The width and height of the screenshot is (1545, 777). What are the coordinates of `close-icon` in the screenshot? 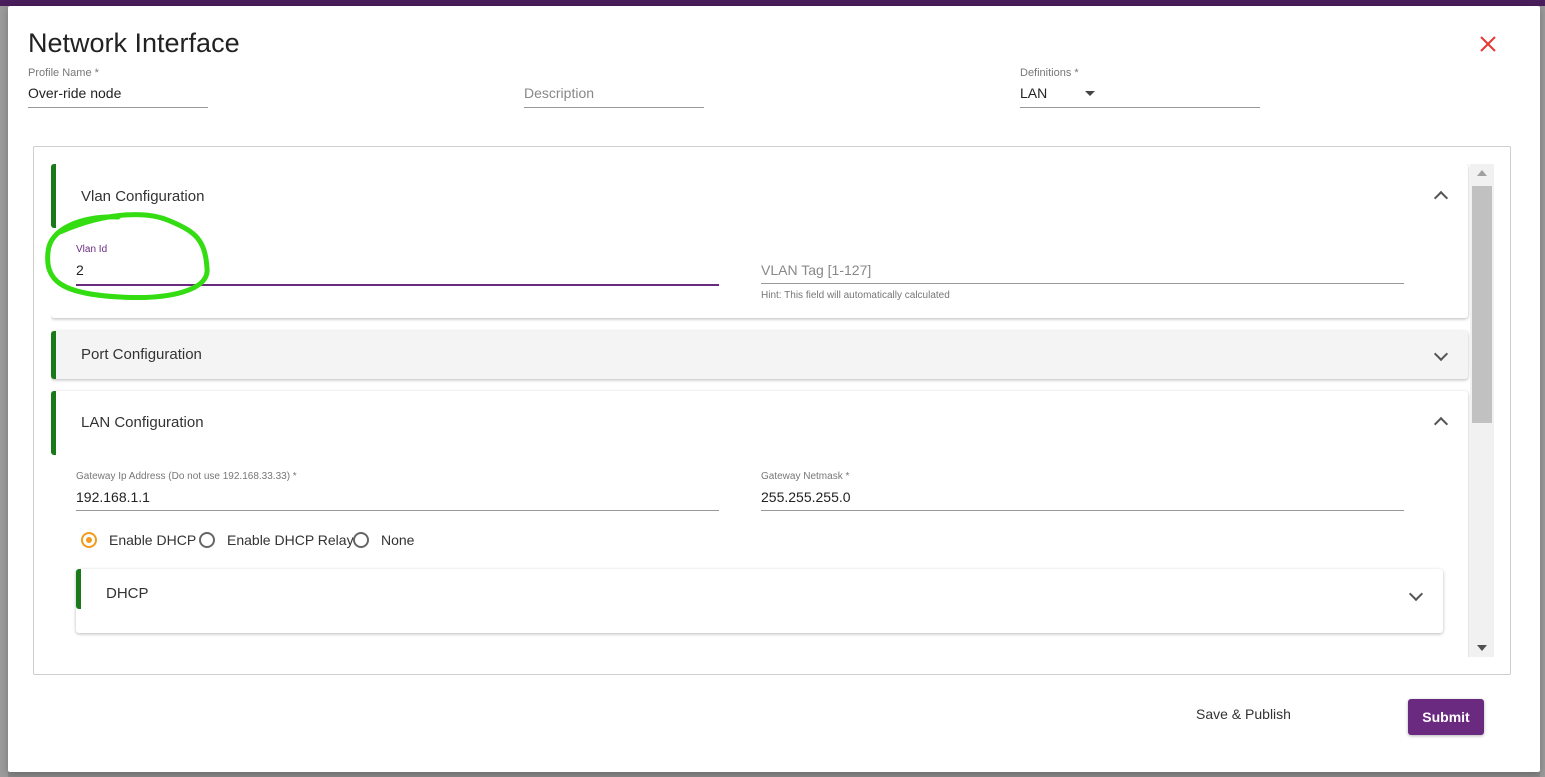 It's located at (1488, 44).